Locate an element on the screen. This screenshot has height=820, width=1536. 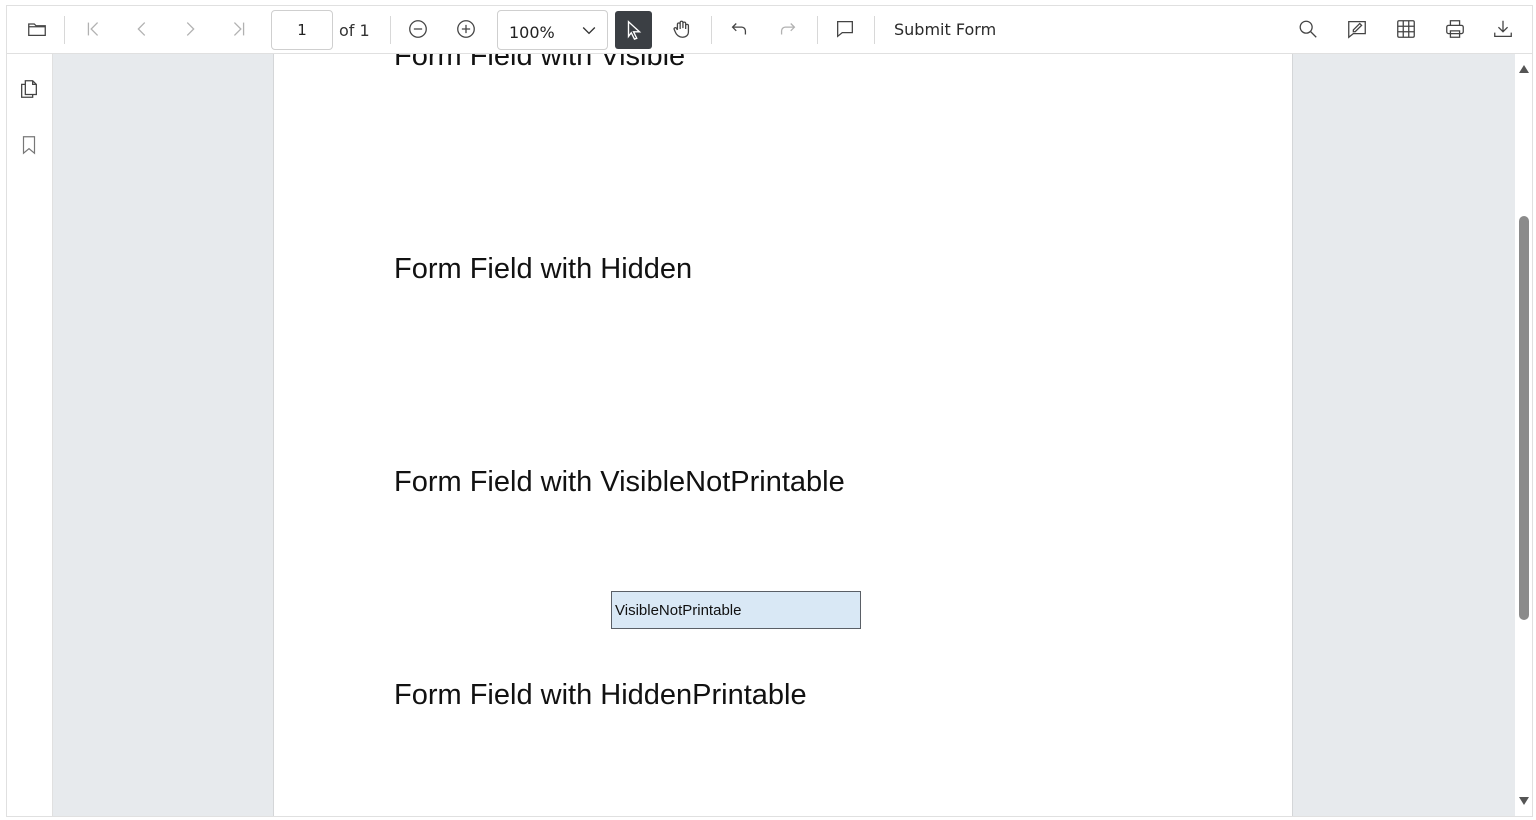
page-thumbnails-button is located at coordinates (29, 89).